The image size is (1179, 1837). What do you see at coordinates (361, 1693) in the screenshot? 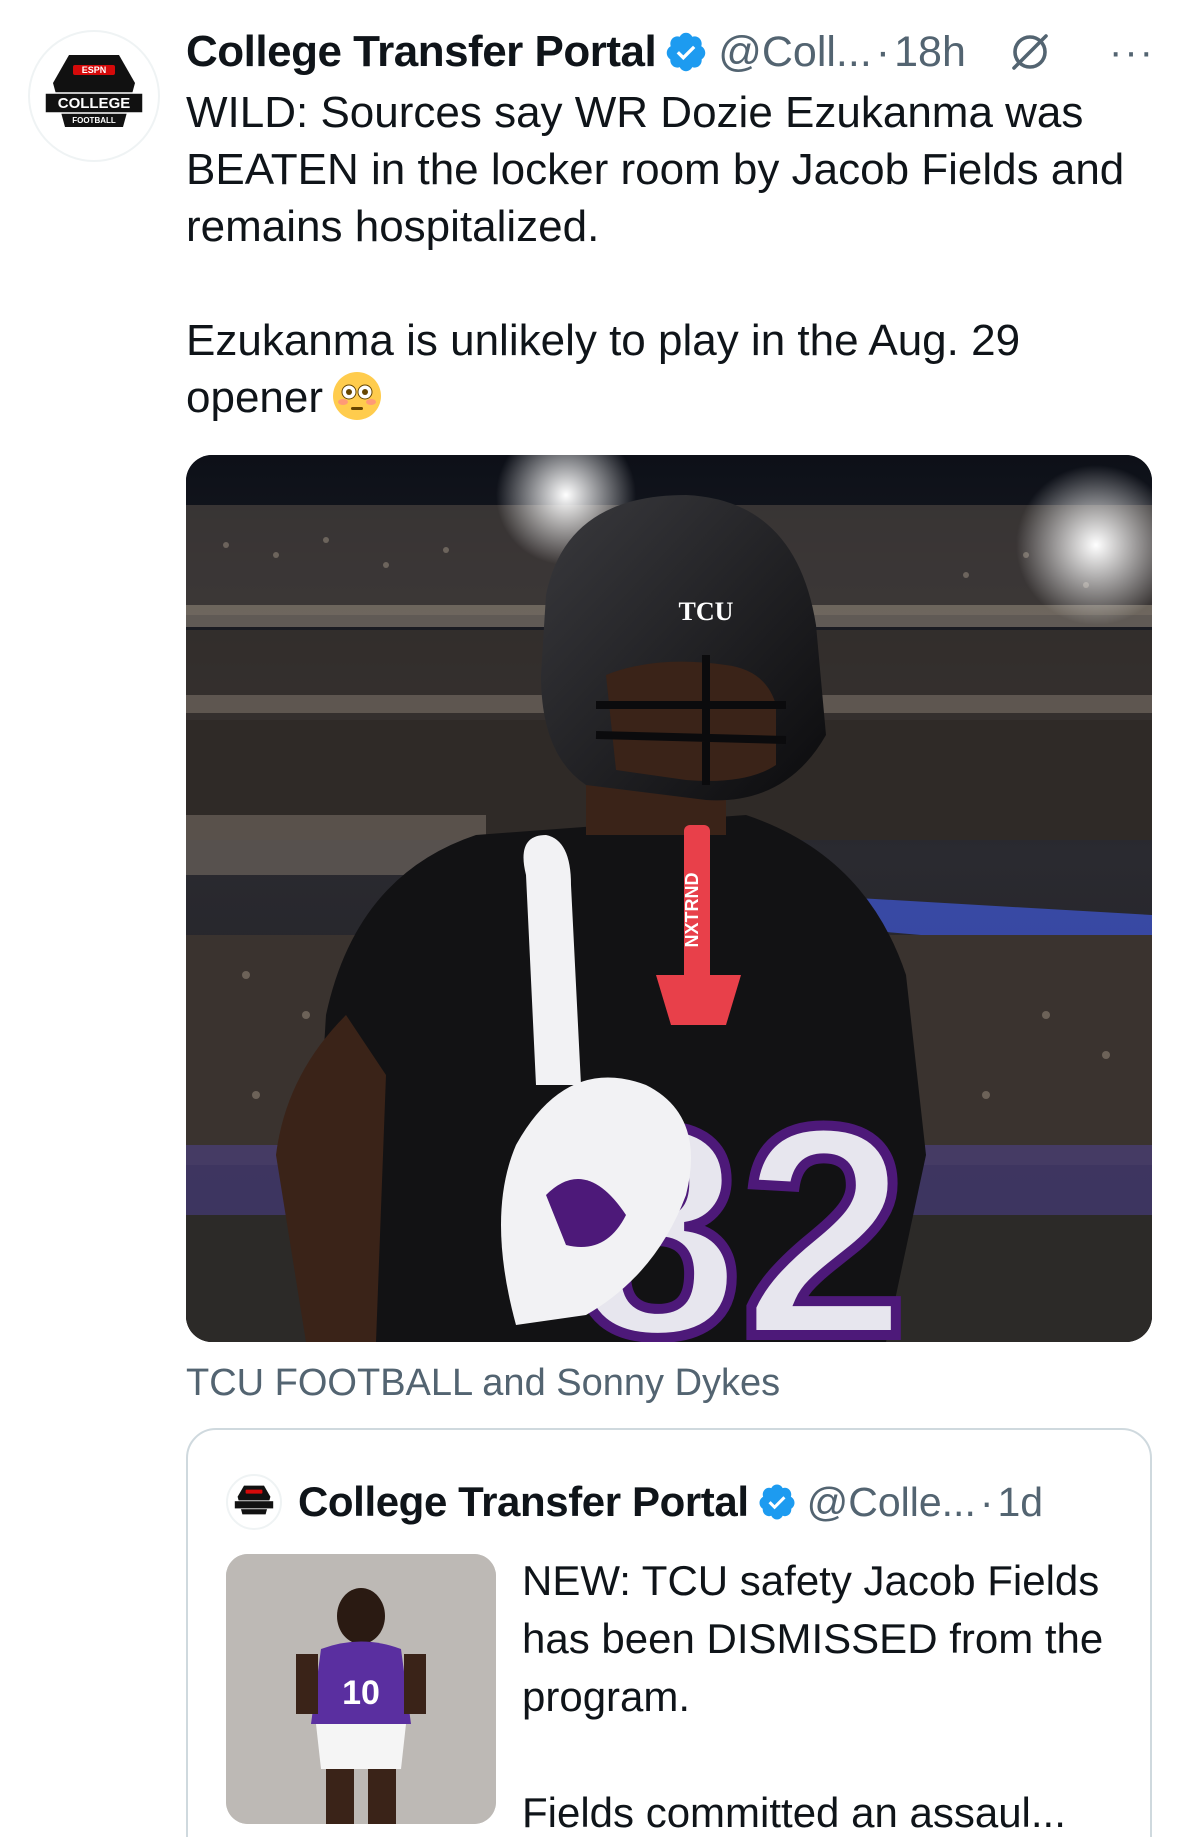
I see `svg-text: 10` at bounding box center [361, 1693].